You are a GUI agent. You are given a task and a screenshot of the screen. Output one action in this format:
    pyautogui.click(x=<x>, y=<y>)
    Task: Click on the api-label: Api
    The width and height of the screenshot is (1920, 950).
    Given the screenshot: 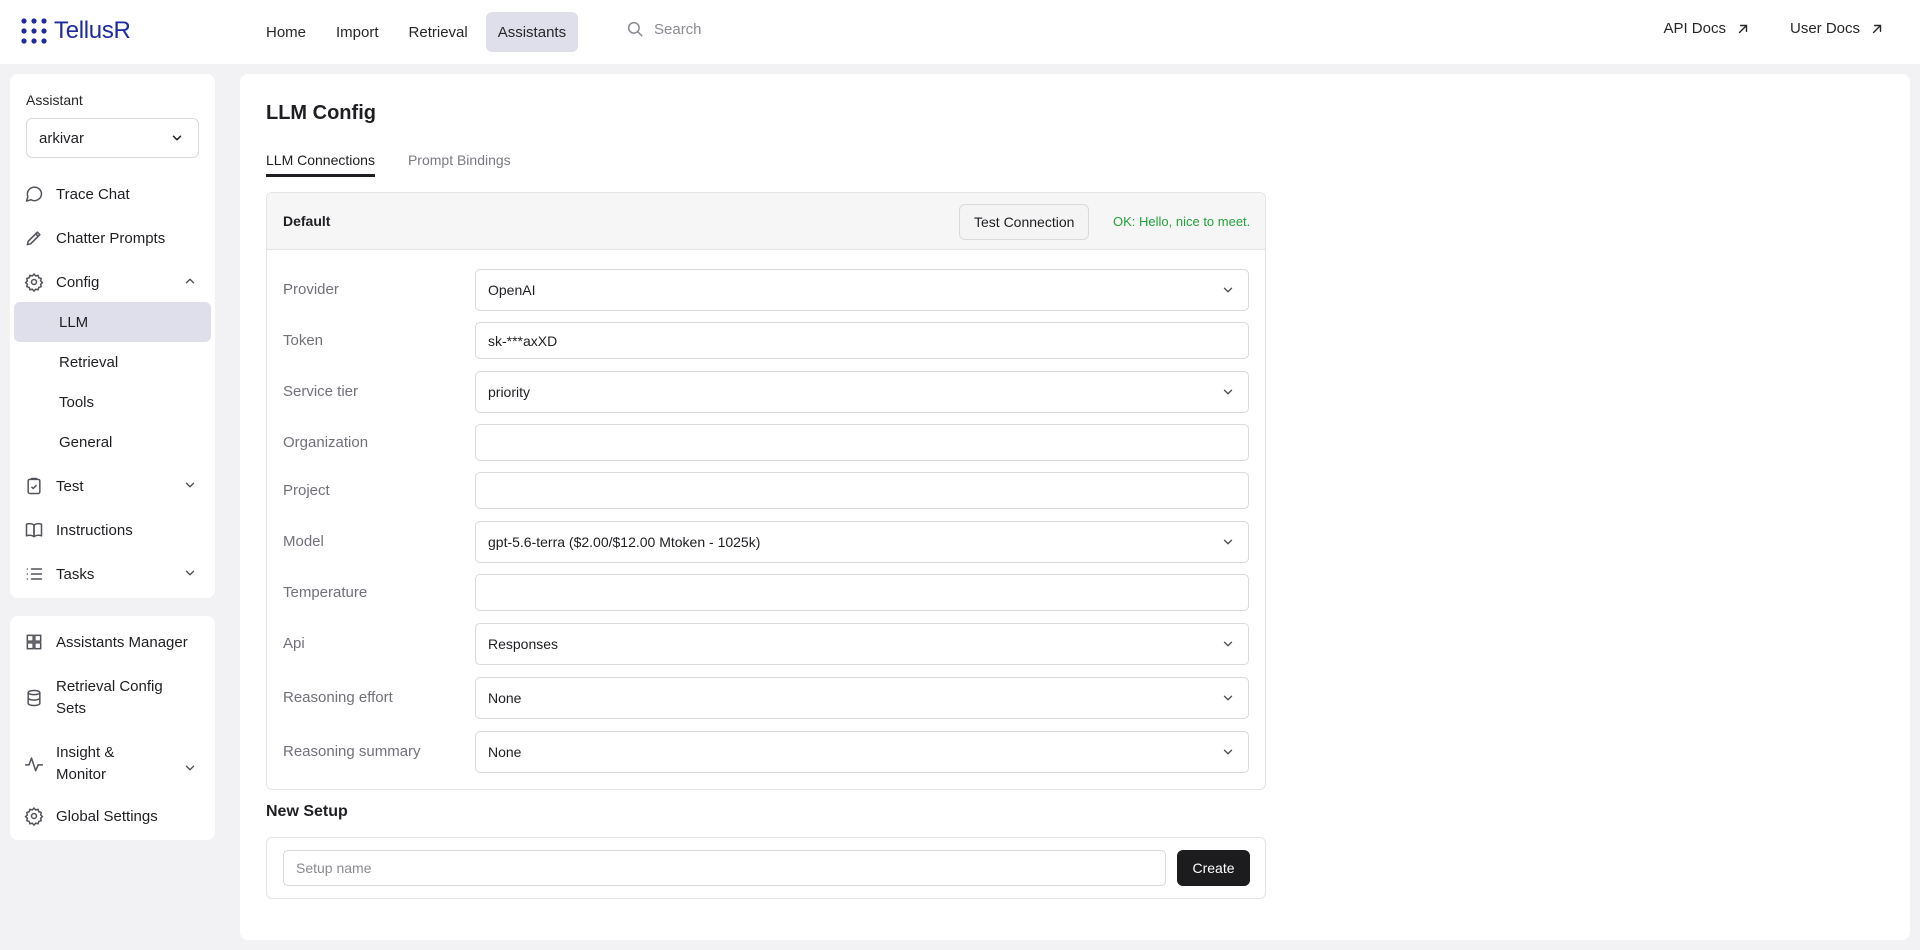 What is the action you would take?
    pyautogui.click(x=294, y=643)
    